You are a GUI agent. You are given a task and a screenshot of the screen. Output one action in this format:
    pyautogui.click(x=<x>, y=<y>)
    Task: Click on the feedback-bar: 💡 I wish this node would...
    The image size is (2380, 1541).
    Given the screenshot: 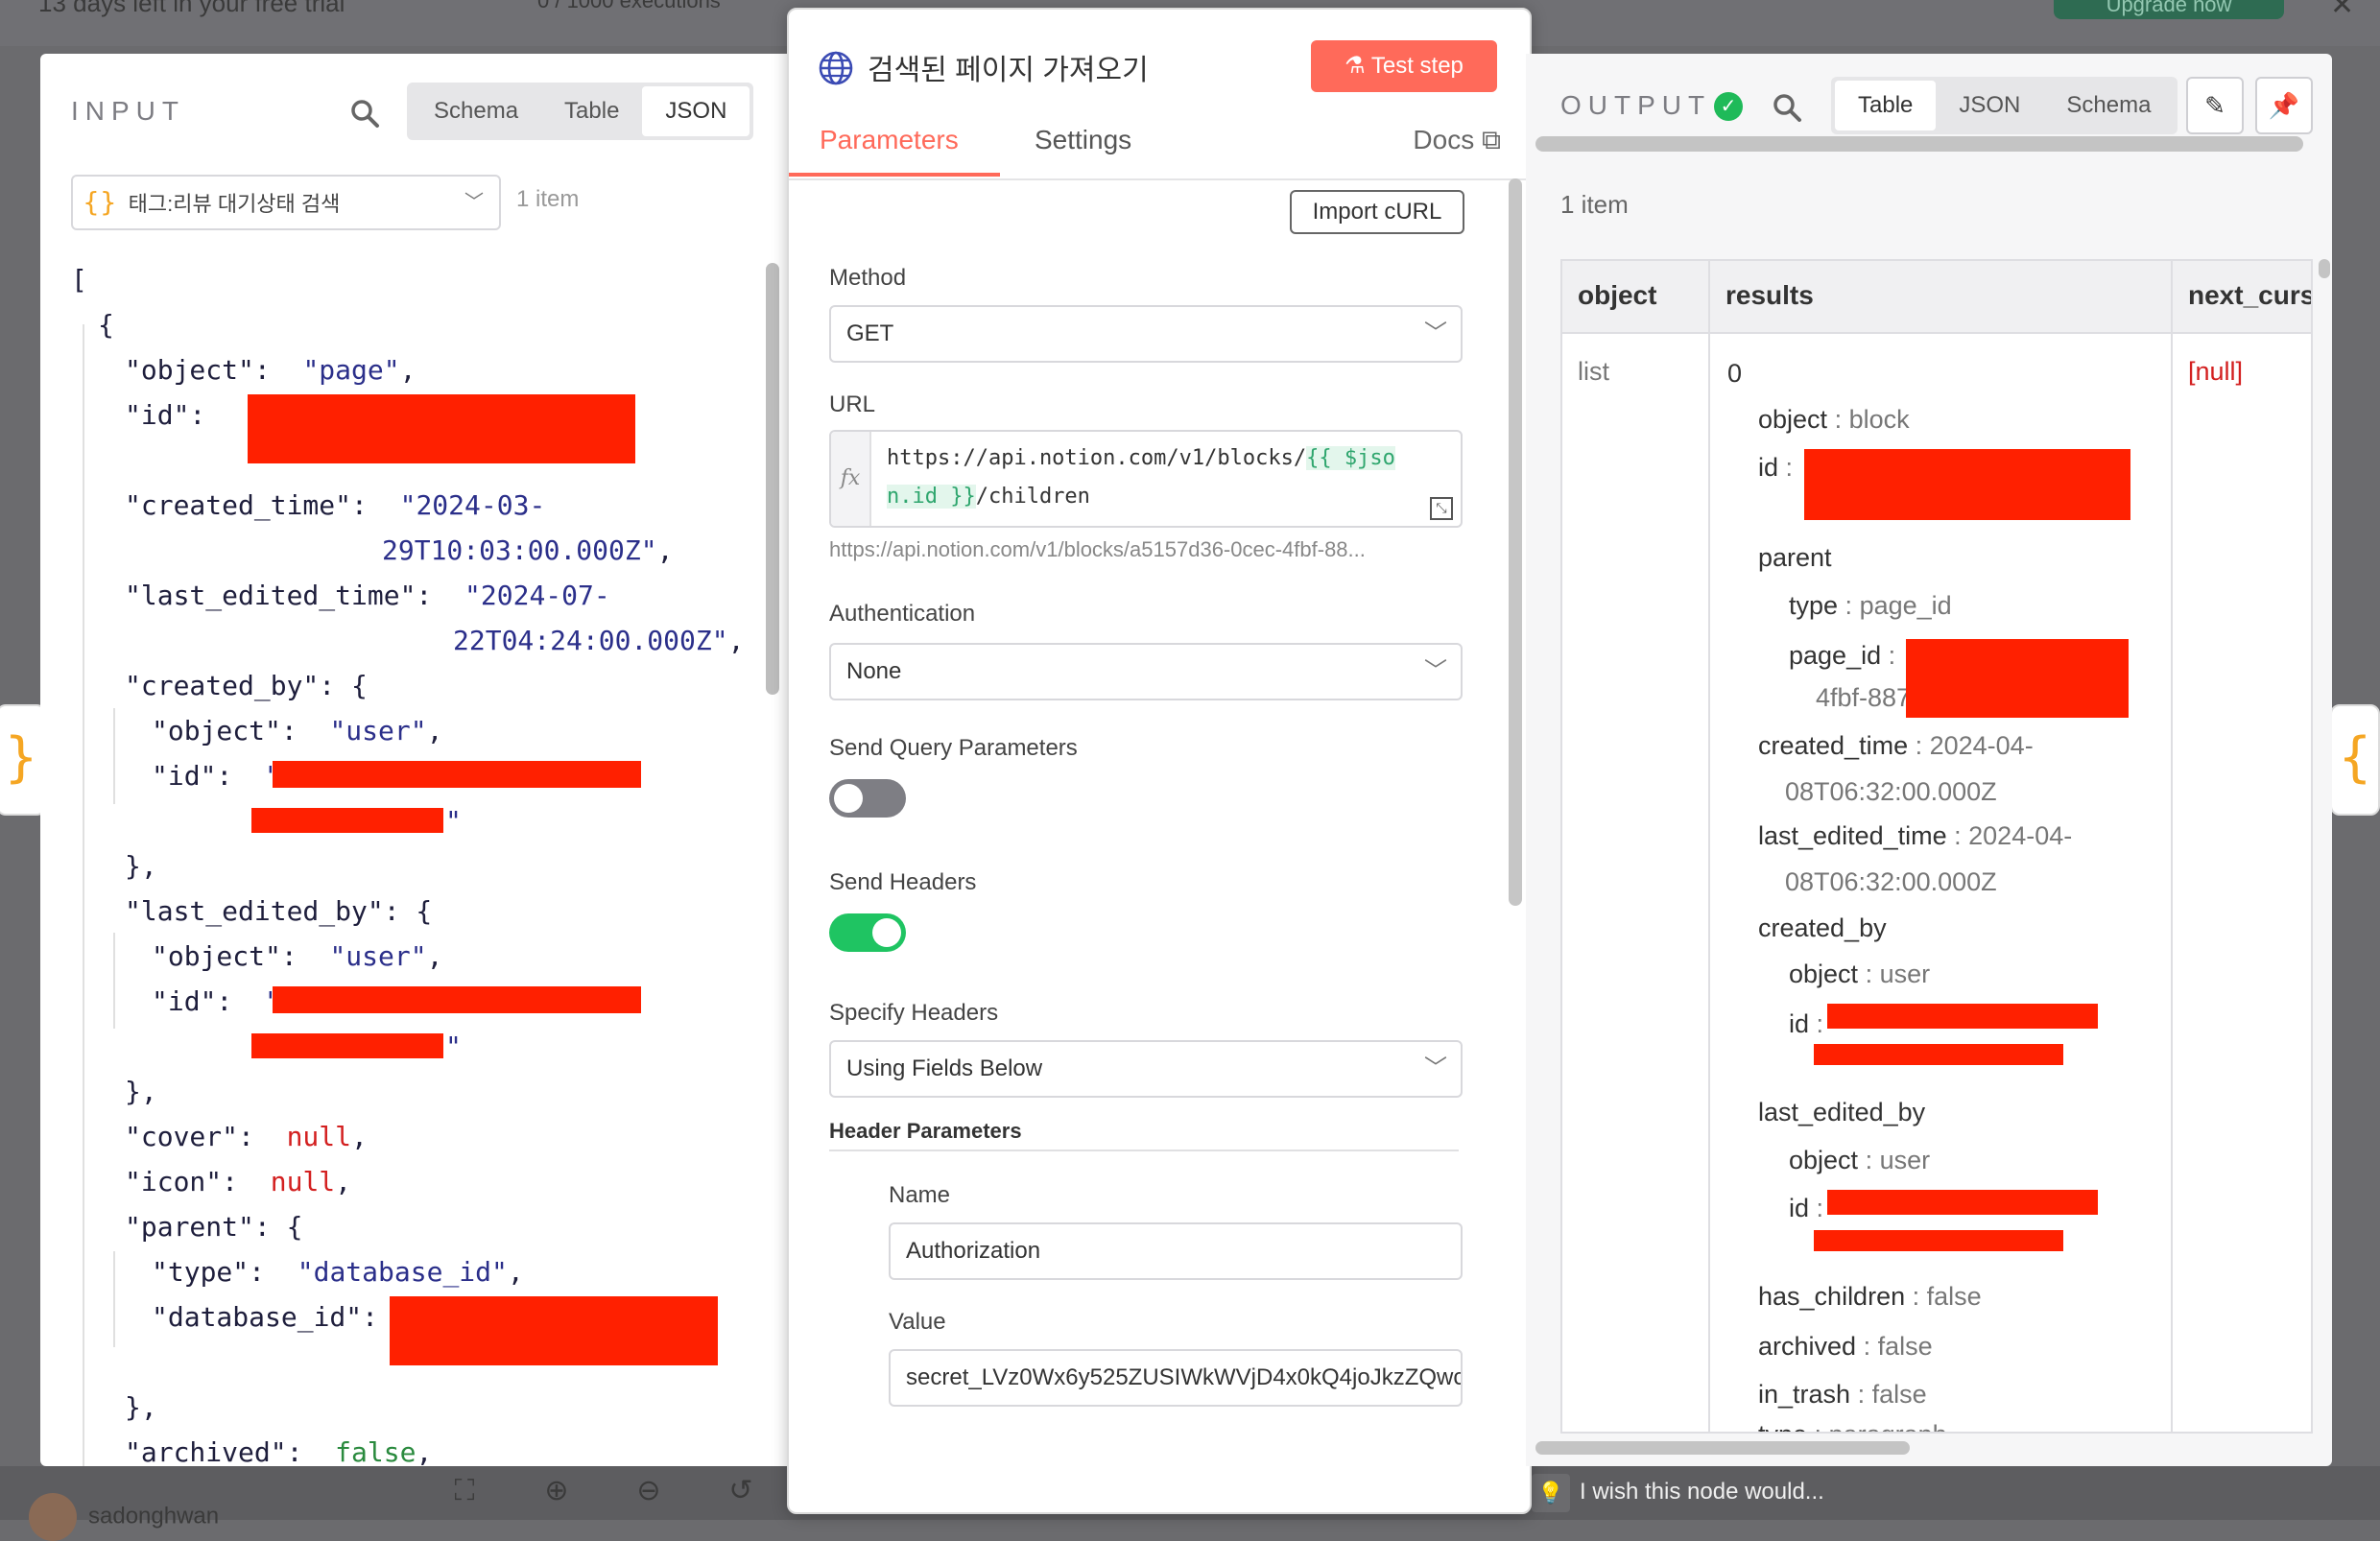 What is the action you would take?
    pyautogui.click(x=1724, y=1492)
    